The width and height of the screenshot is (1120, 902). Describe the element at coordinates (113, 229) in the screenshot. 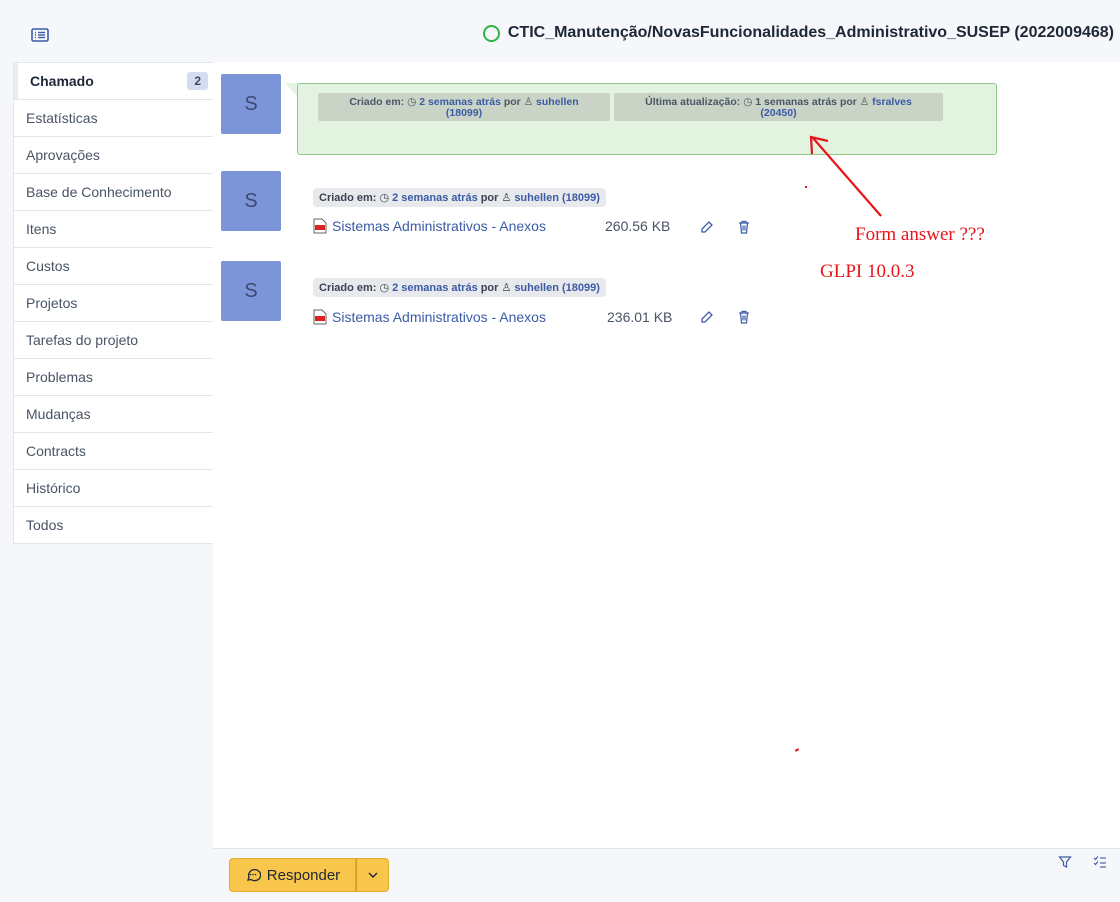

I see `tab-itens: Itens` at that location.